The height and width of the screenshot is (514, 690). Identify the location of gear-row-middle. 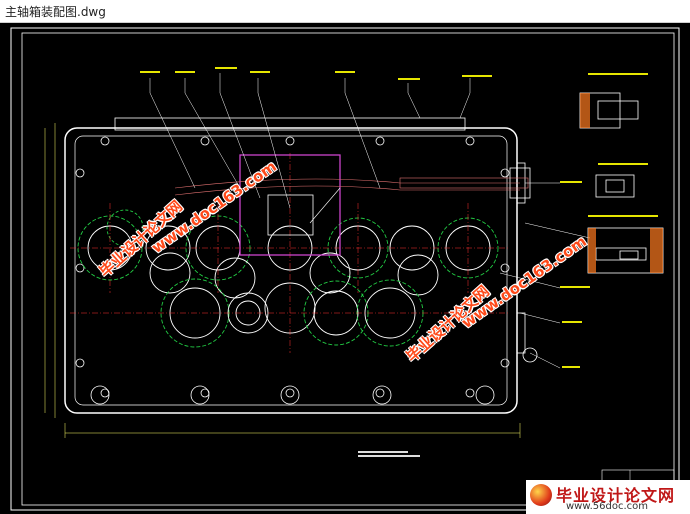
(294, 275).